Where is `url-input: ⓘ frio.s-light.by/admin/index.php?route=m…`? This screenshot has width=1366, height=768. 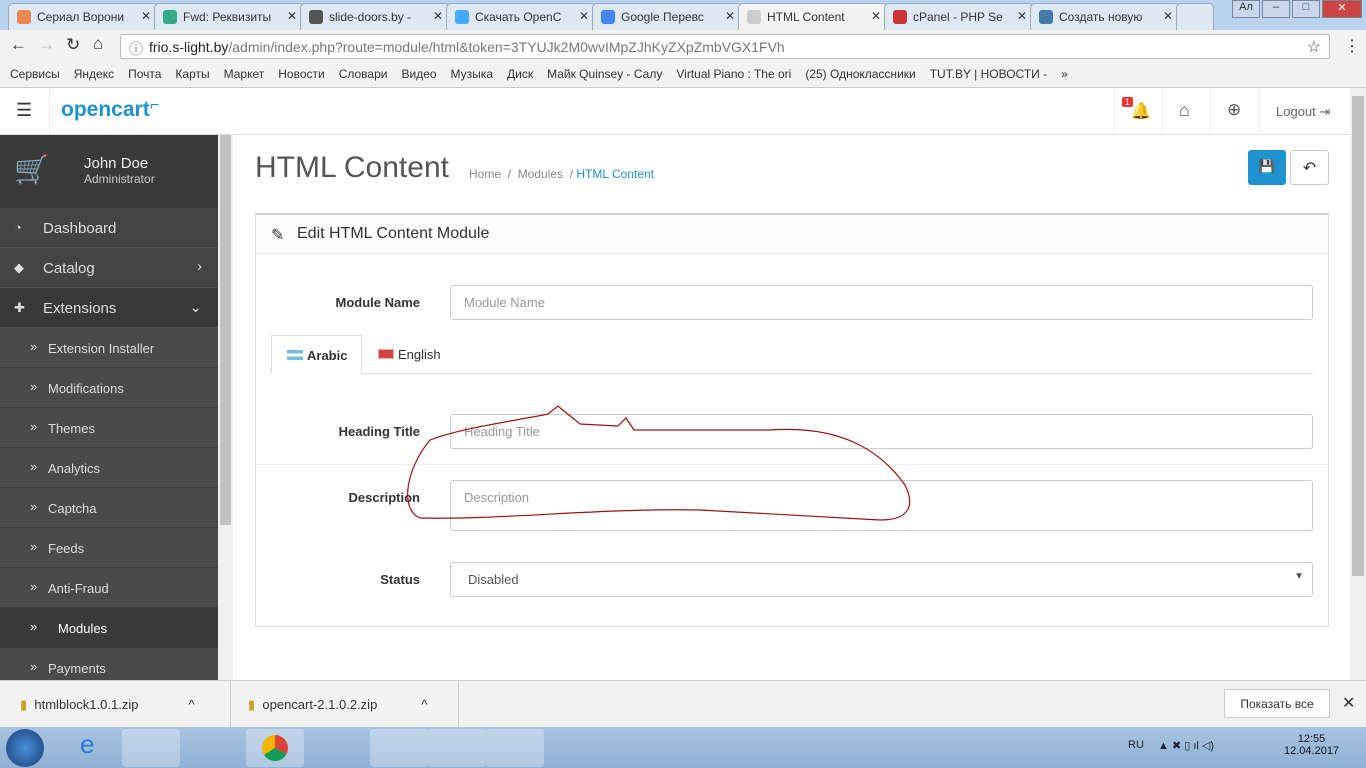
url-input: ⓘ frio.s-light.by/admin/index.php?route=m… is located at coordinates (725, 46).